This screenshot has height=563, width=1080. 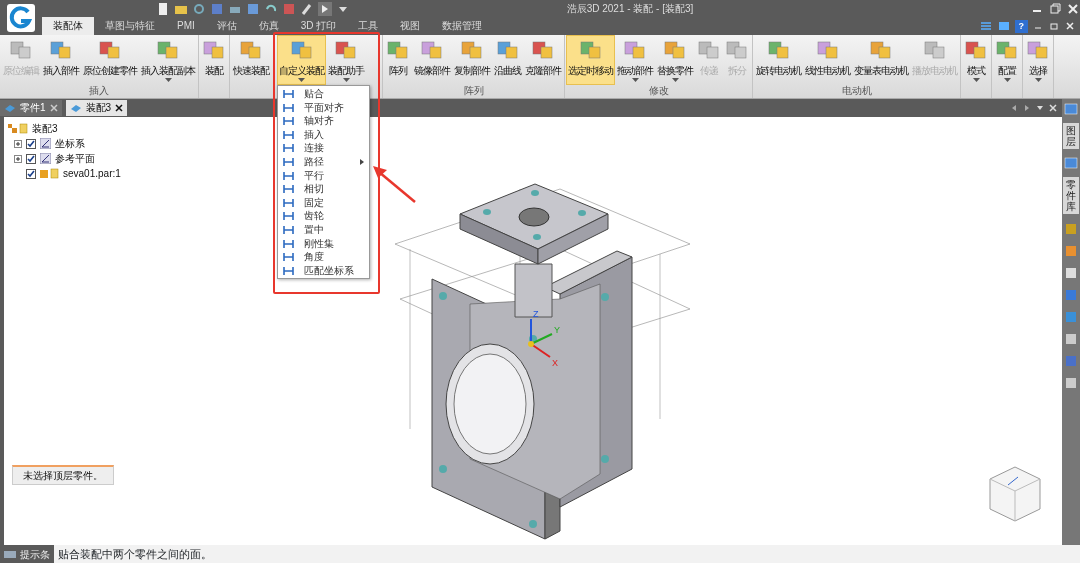 What do you see at coordinates (557, 330) in the screenshot?
I see `axis-label: Y` at bounding box center [557, 330].